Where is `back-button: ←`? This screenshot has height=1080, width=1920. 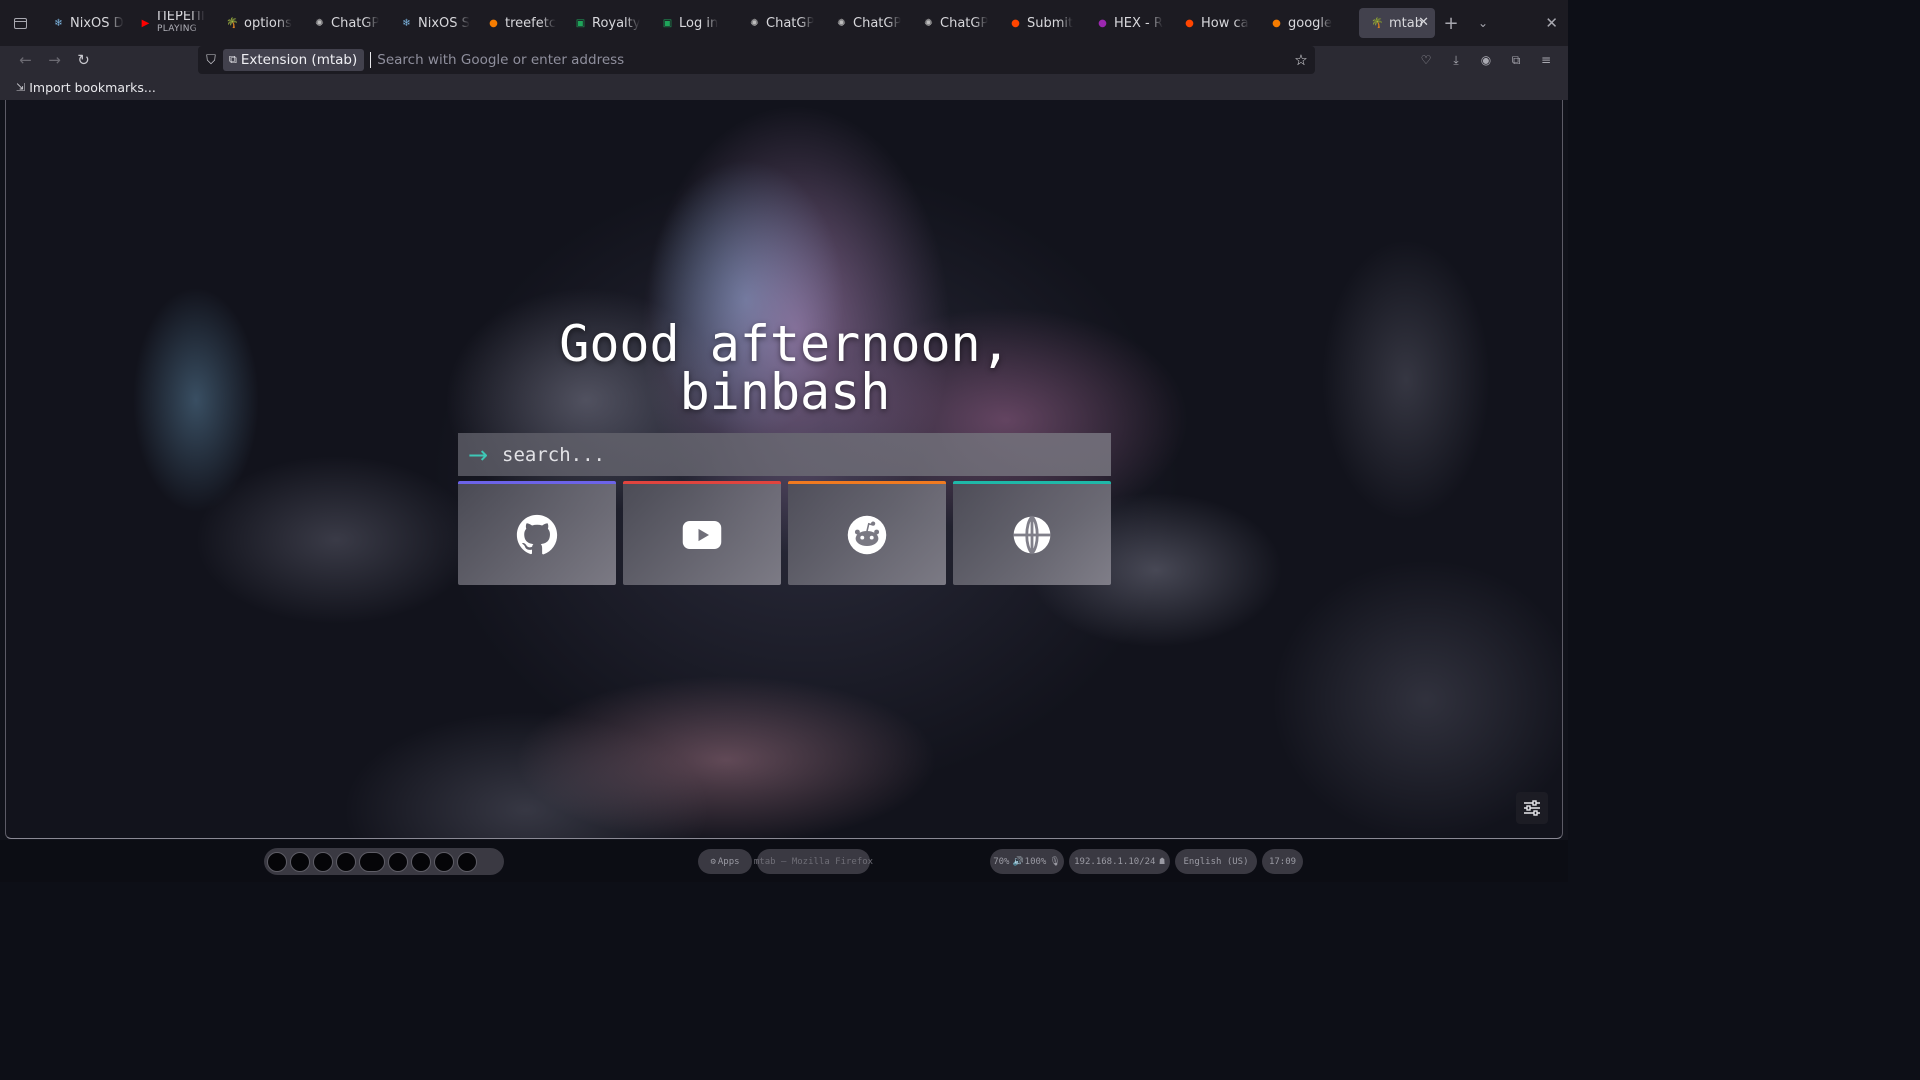
back-button: ← is located at coordinates (25, 60).